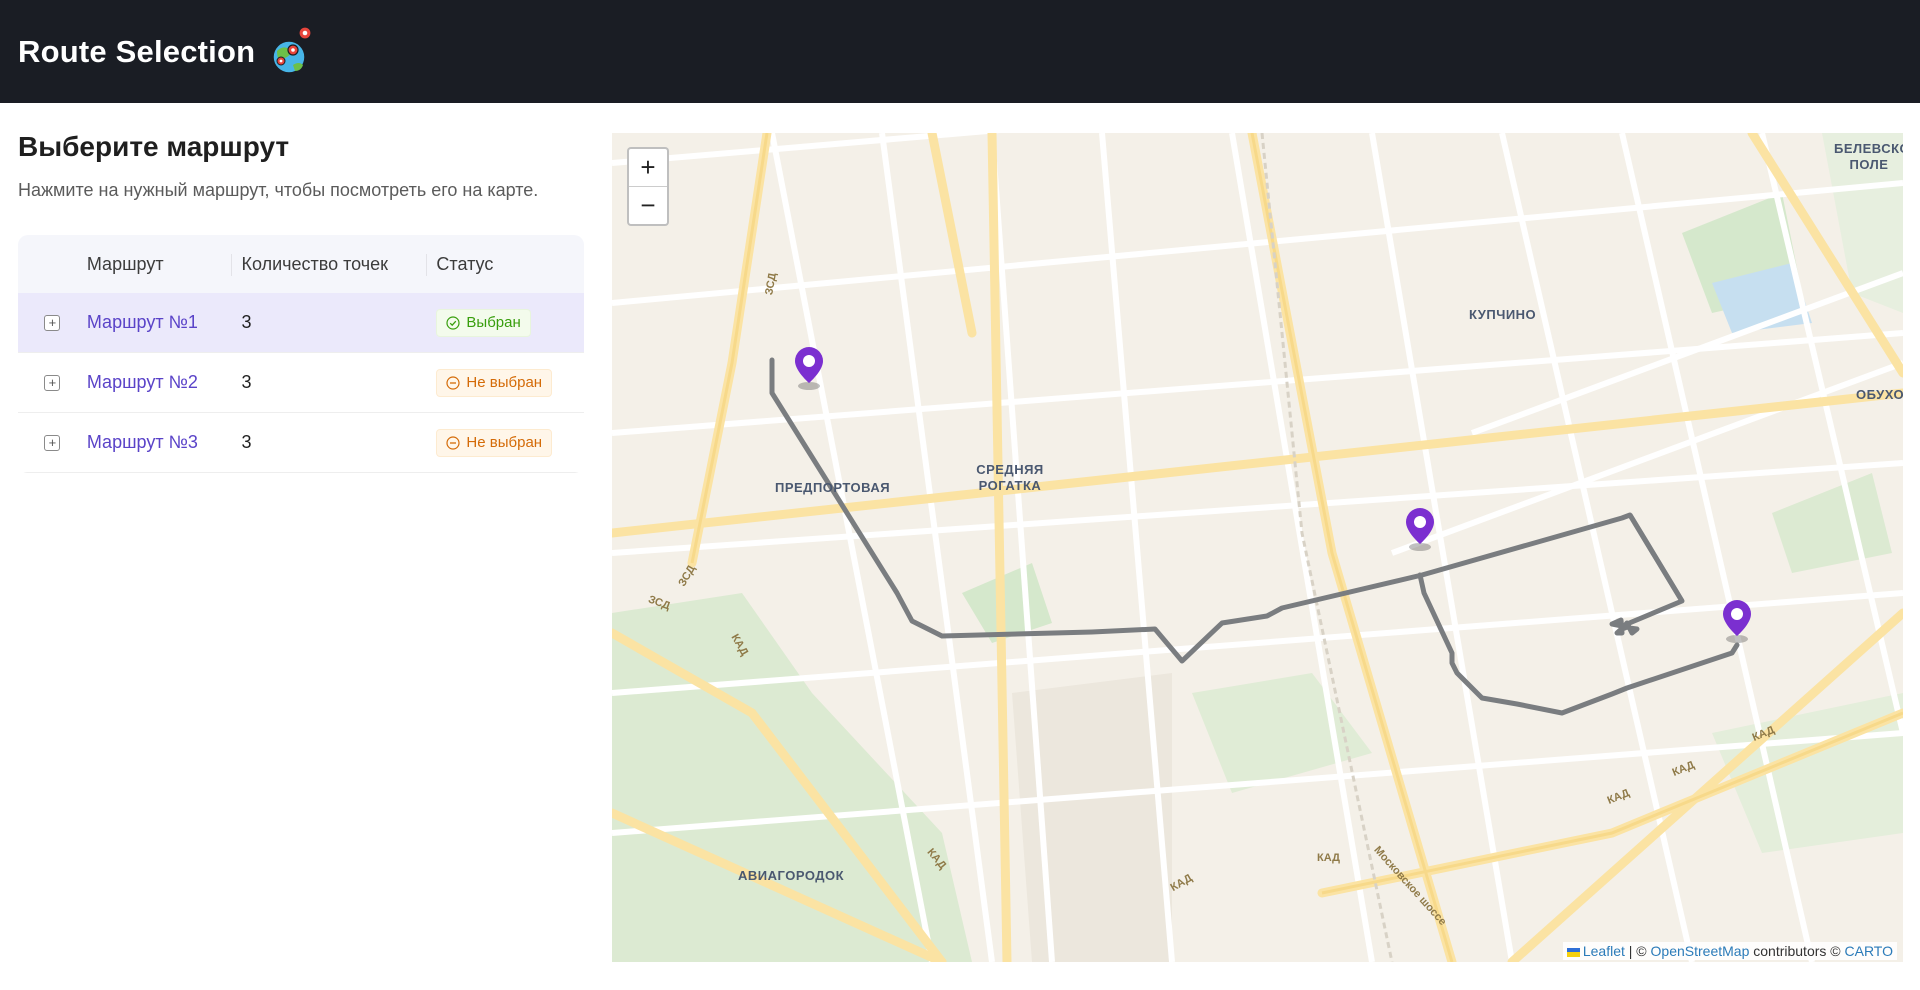 This screenshot has height=990, width=1920. I want to click on route-link: Маршрут №1, so click(142, 322).